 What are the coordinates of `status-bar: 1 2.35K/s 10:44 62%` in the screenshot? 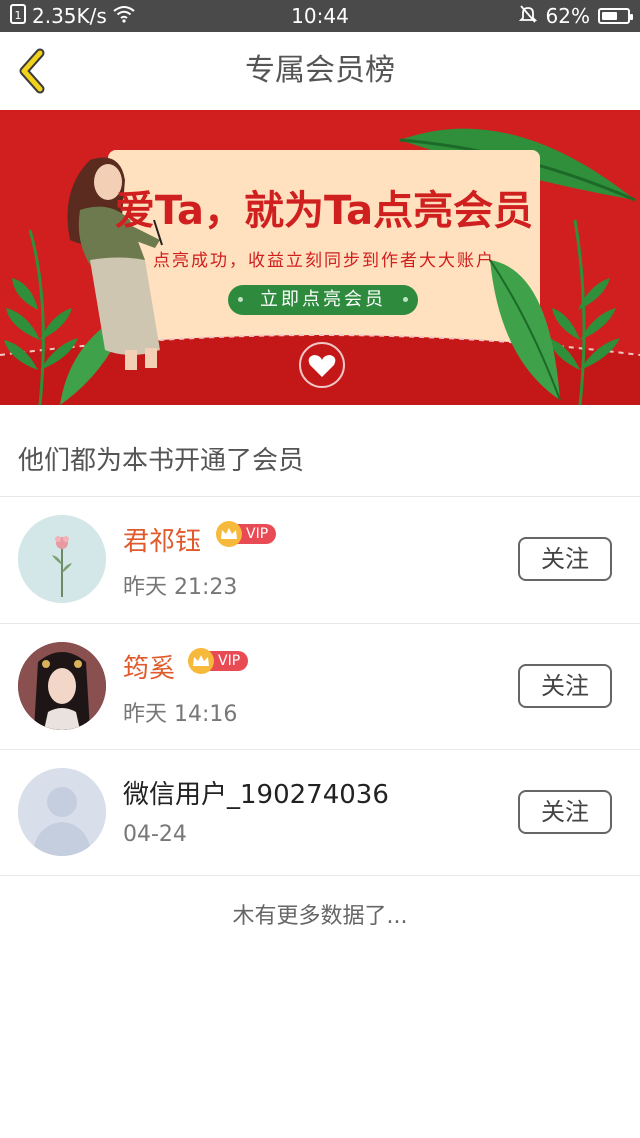 It's located at (320, 16).